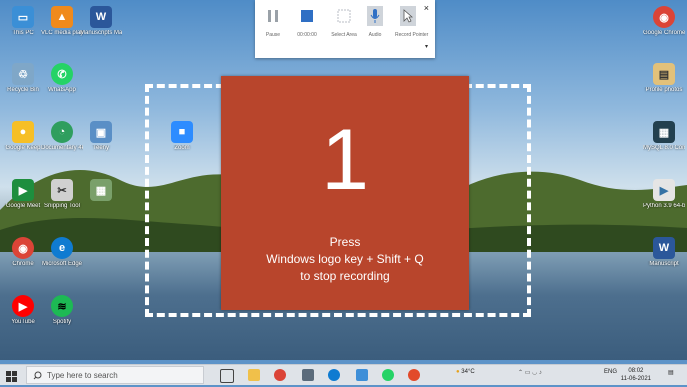  Describe the element at coordinates (62, 264) in the screenshot. I see `desktop-icon-label: Microsoft Edge` at that location.